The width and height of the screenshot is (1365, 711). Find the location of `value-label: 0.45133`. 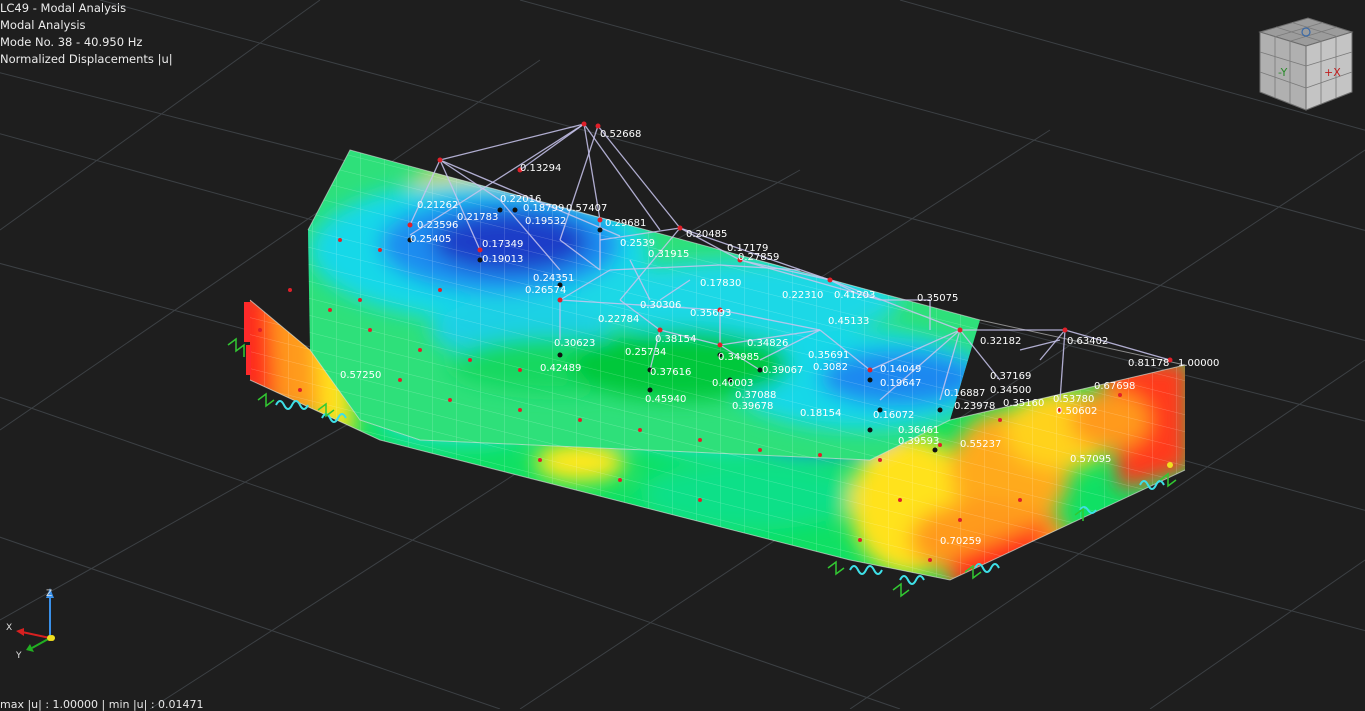

value-label: 0.45133 is located at coordinates (848, 321).